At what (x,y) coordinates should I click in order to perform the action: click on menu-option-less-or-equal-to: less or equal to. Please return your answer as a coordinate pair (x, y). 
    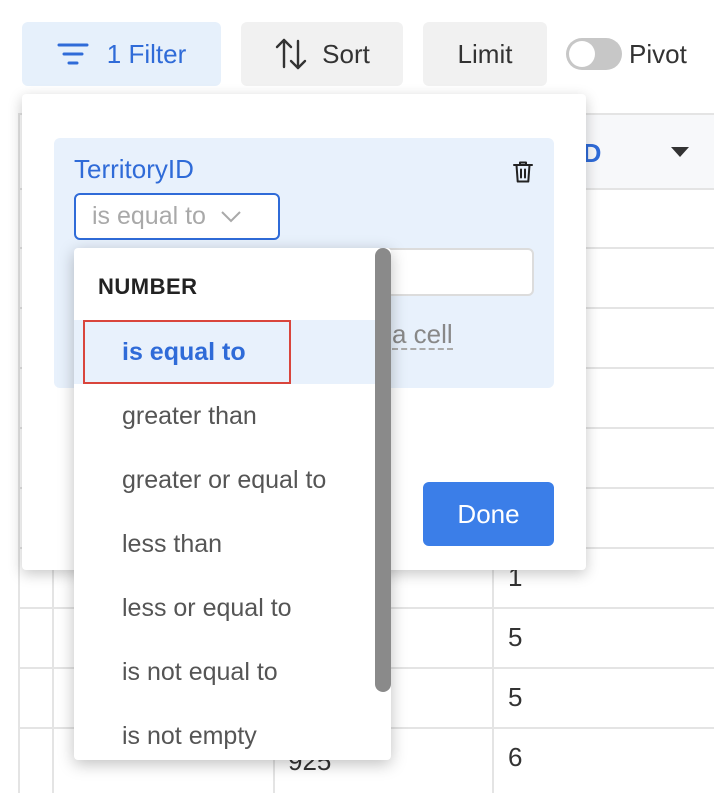
    Looking at the image, I should click on (232, 608).